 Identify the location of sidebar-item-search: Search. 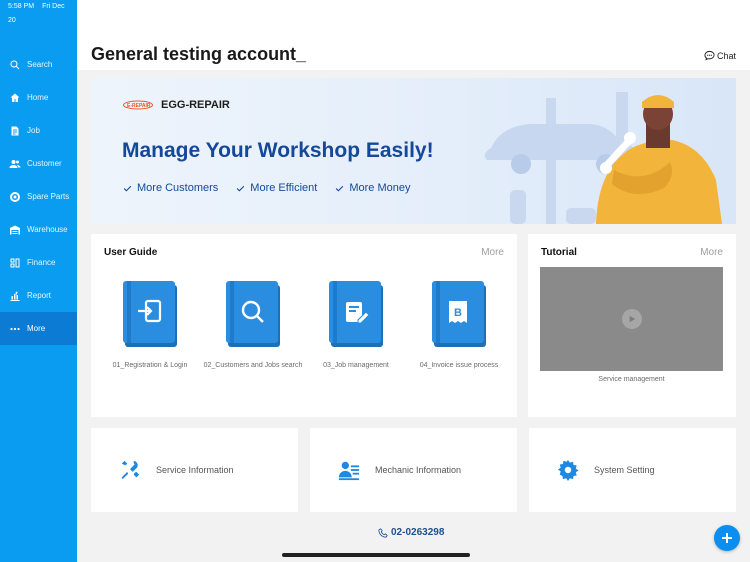
(38, 64).